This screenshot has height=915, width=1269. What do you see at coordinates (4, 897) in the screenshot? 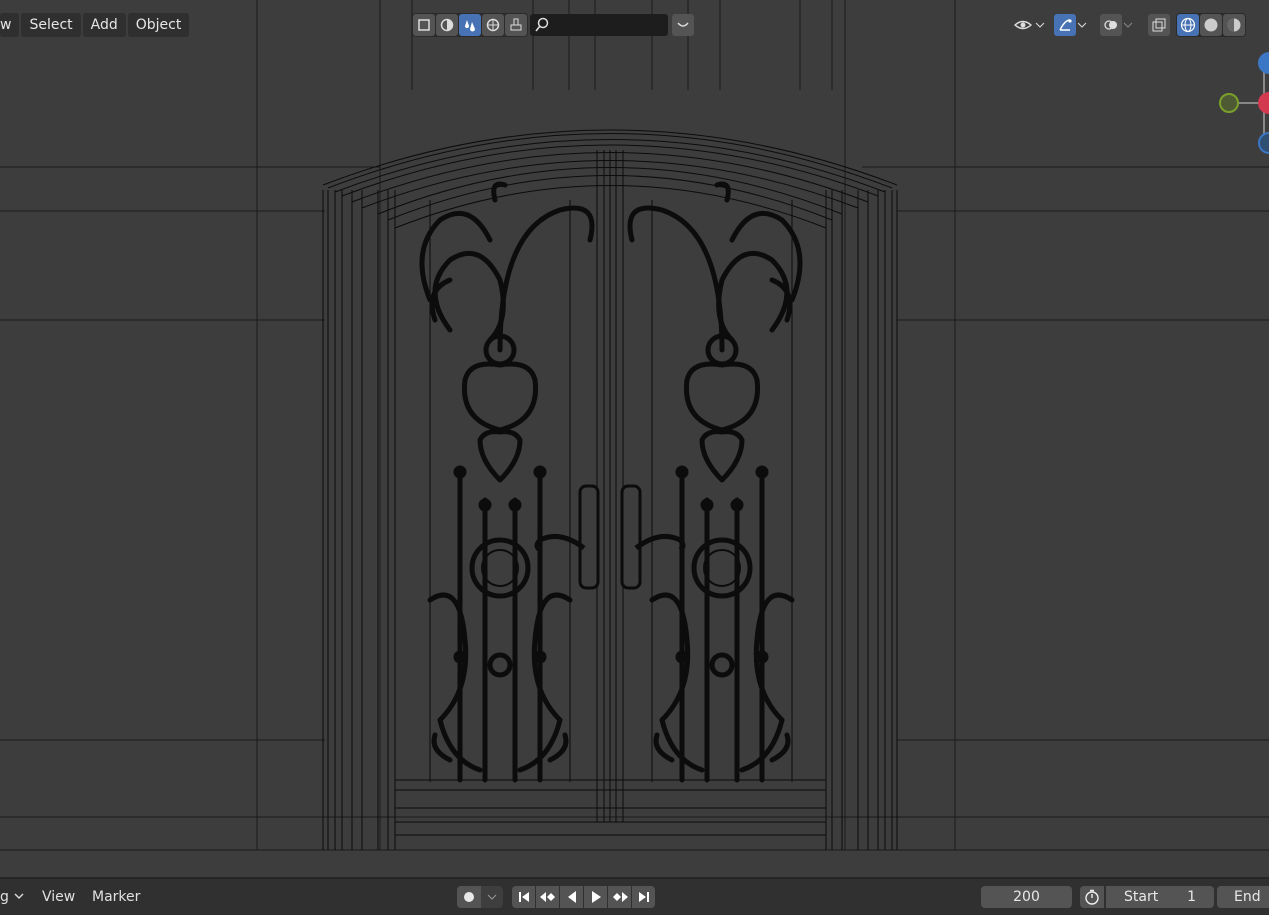
I see `timeline-mode-label: g` at bounding box center [4, 897].